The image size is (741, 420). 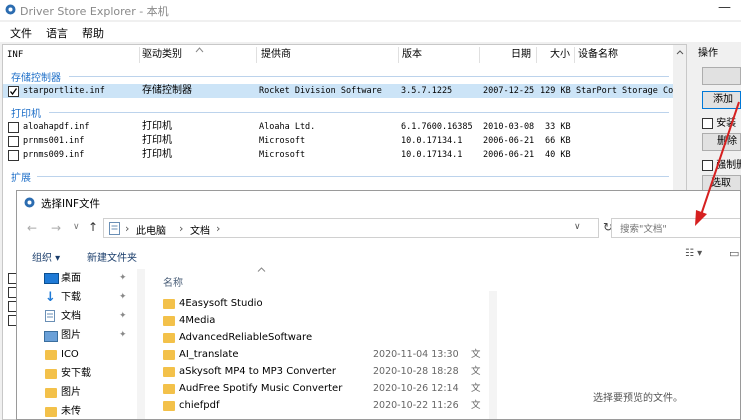 What do you see at coordinates (46, 256) in the screenshot?
I see `organize-button: 组织 ▾` at bounding box center [46, 256].